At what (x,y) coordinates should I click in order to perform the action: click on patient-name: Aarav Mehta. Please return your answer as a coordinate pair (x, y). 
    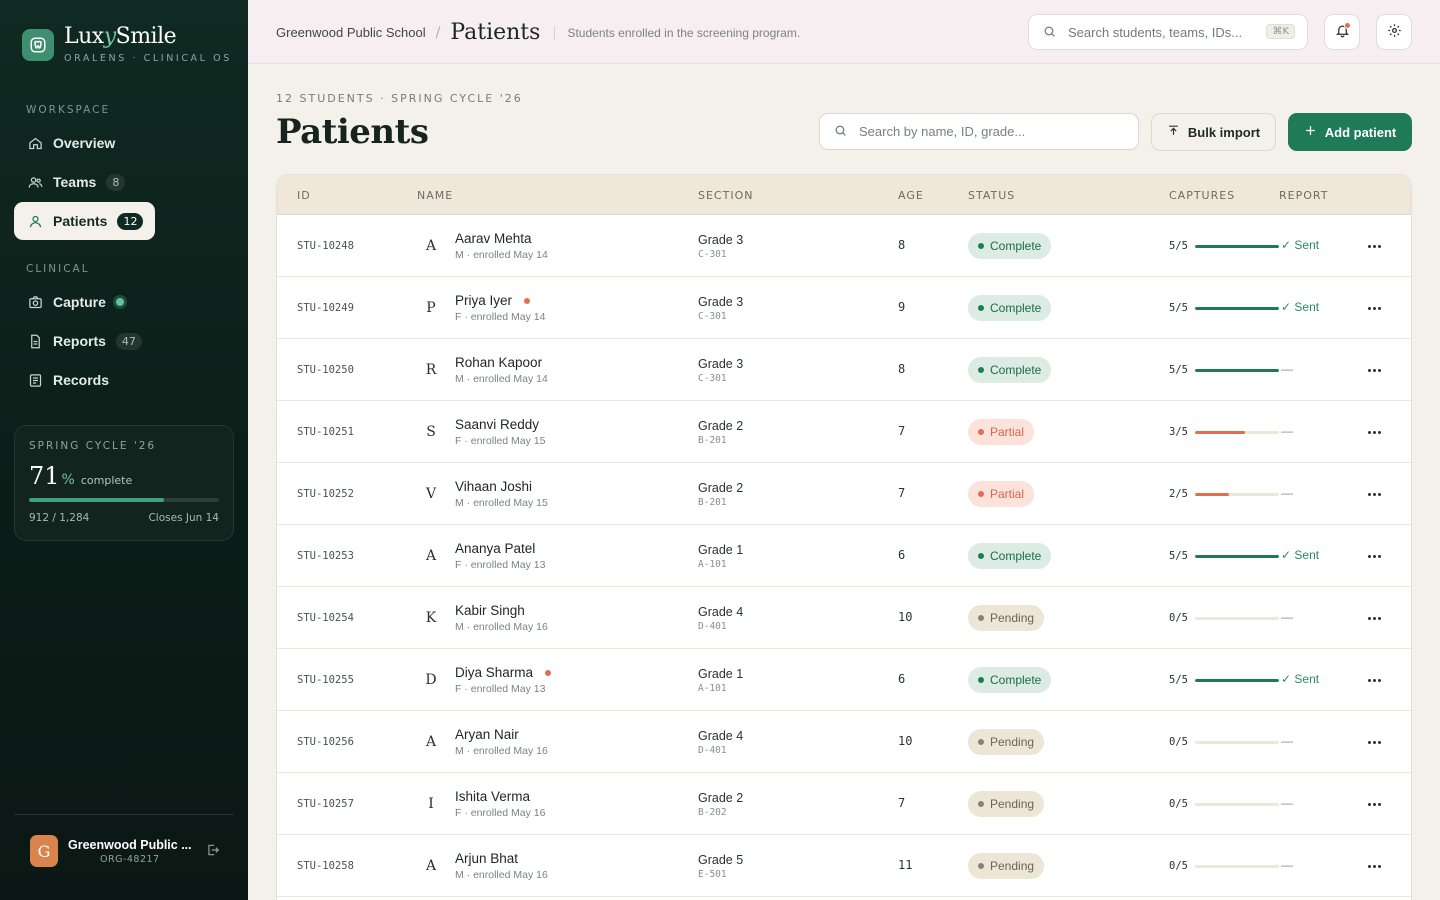
    Looking at the image, I should click on (493, 238).